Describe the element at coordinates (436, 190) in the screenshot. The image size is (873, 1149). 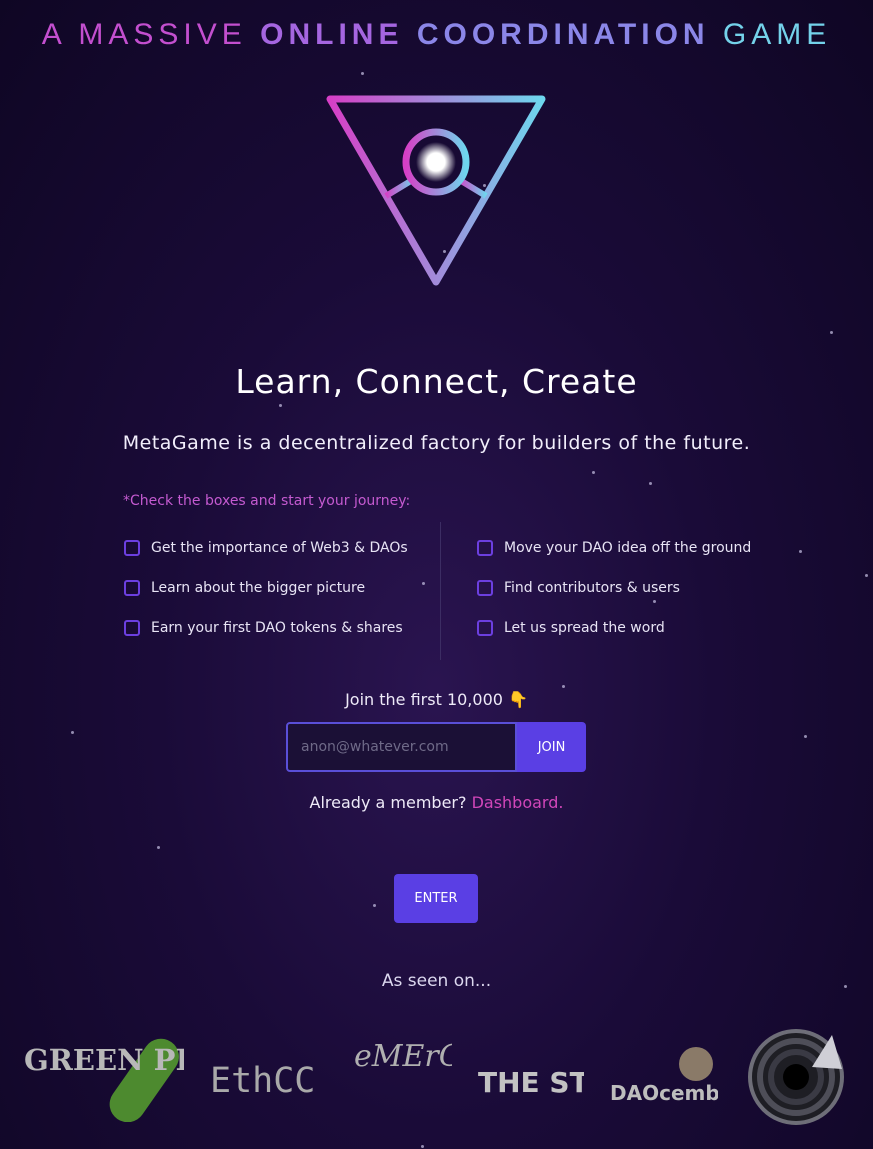
I see `triangle-eye-logo-icon` at that location.